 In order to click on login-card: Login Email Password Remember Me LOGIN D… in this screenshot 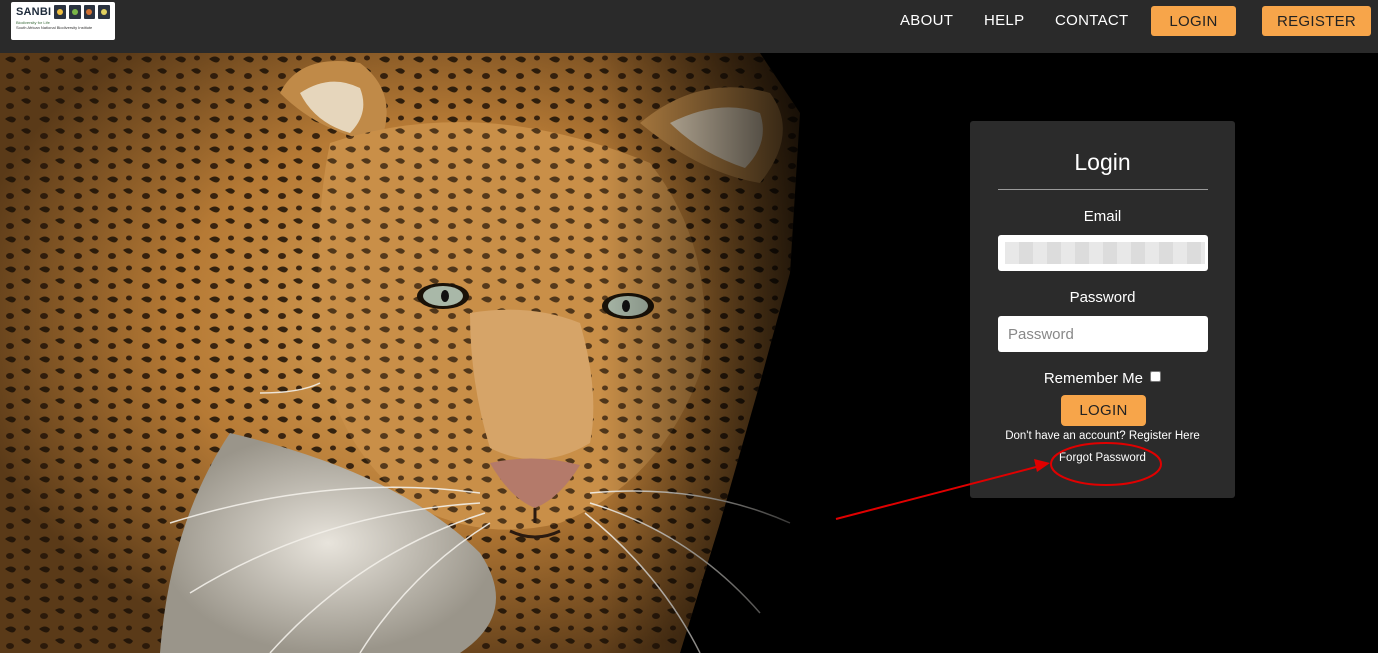, I will do `click(1102, 309)`.